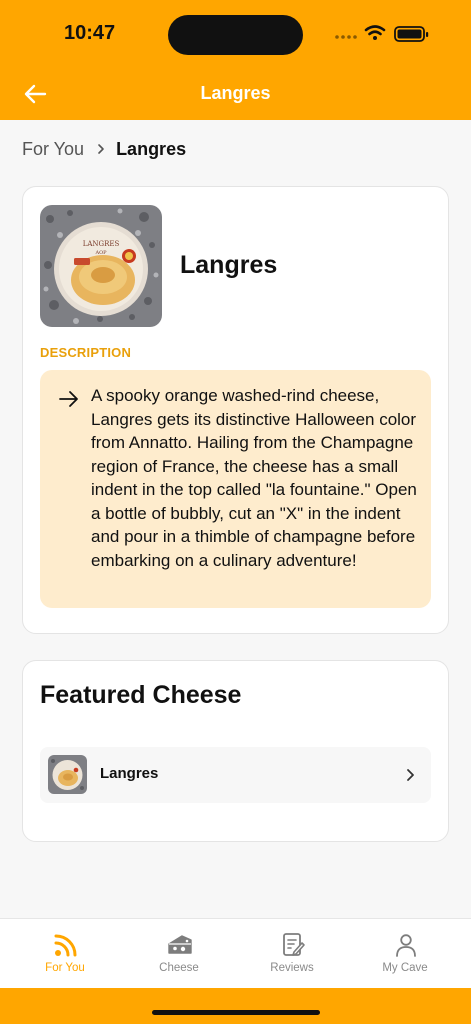 The image size is (471, 1024). I want to click on tab-label: Cheese, so click(179, 968).